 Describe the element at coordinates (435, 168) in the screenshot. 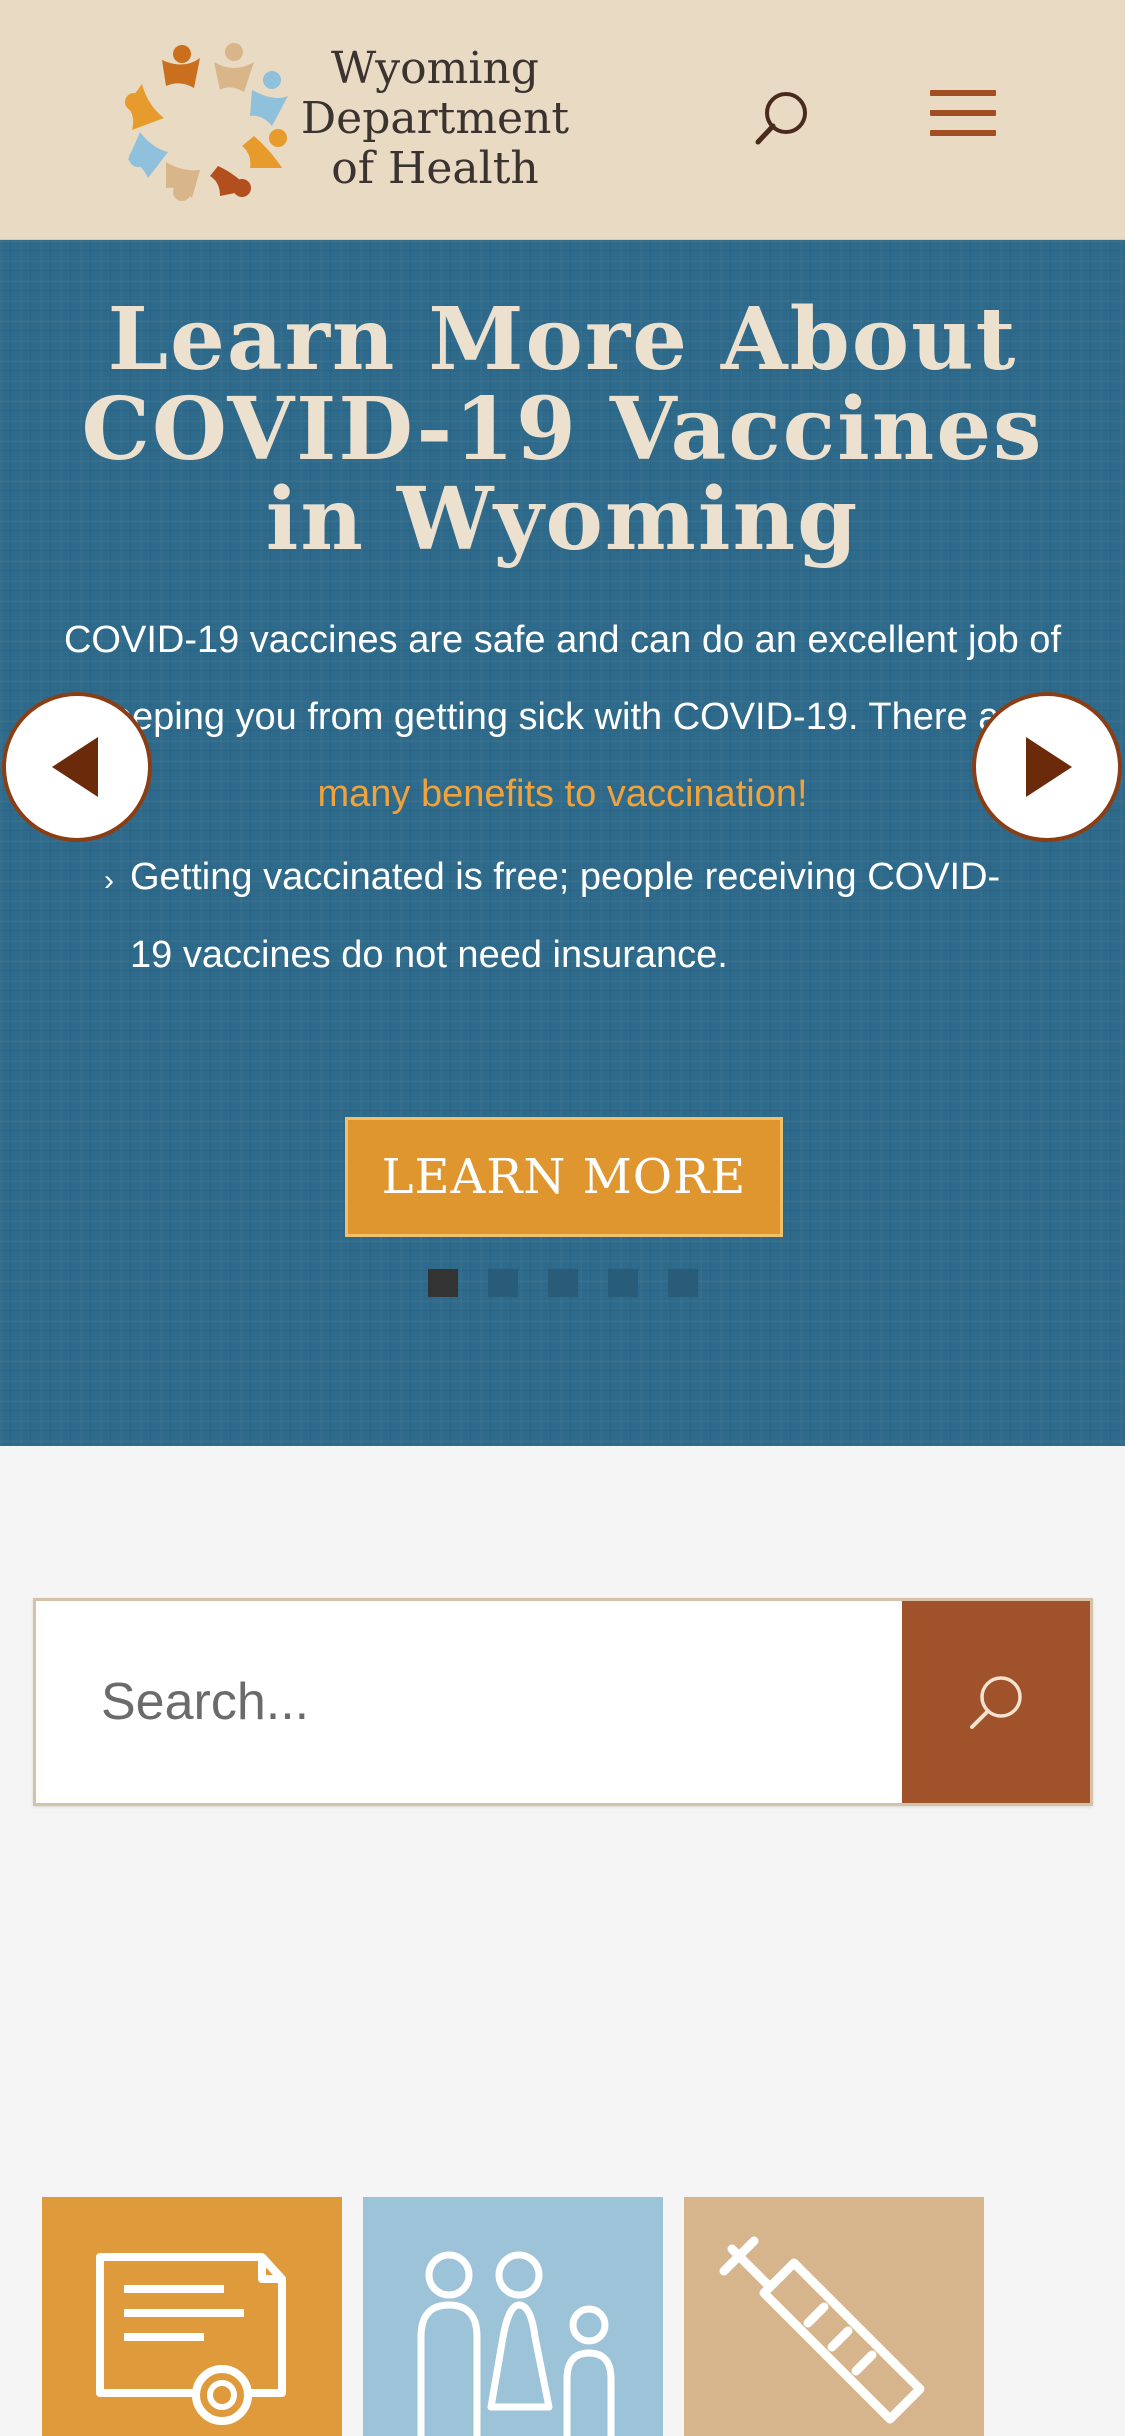

I see `org-name-line-3: of Health` at that location.